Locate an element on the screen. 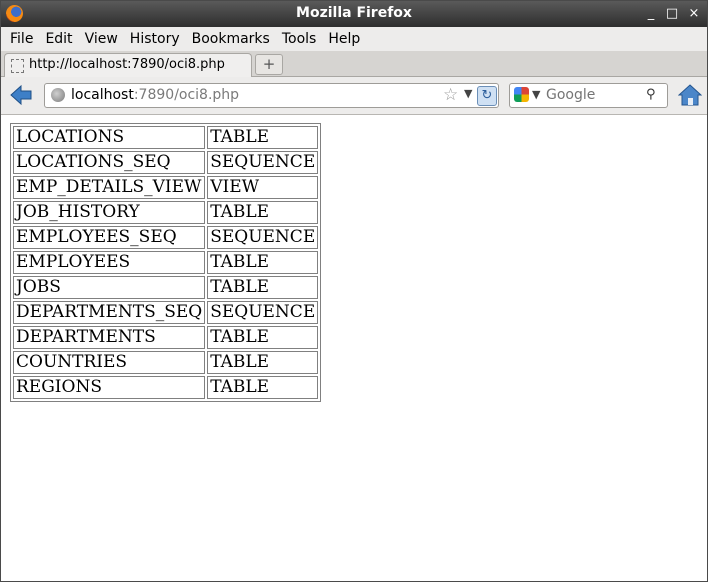 The width and height of the screenshot is (708, 582). object-name-cell: JOBS is located at coordinates (109, 287).